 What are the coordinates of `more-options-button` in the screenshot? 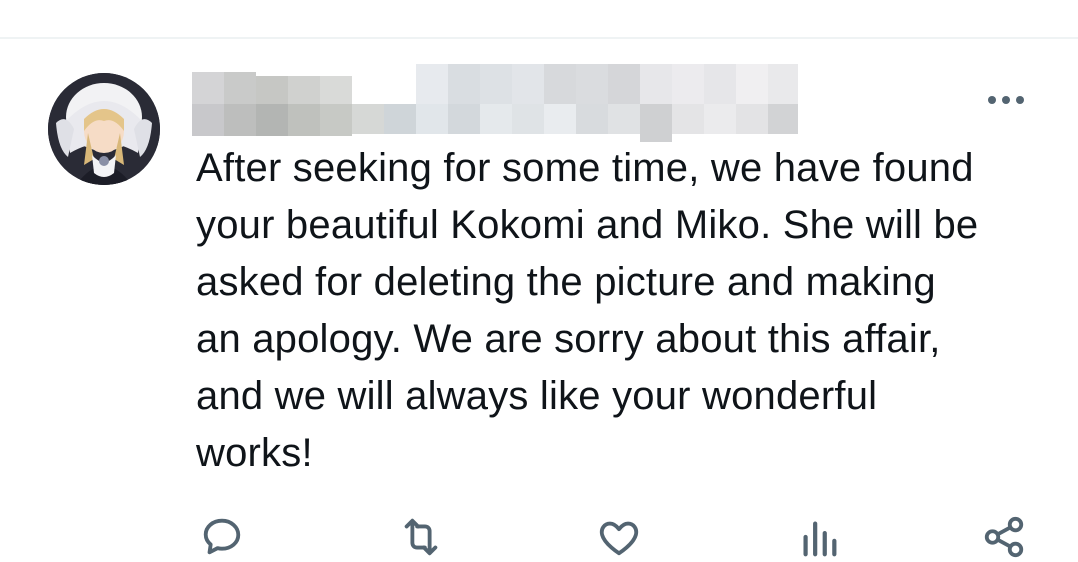 It's located at (1006, 100).